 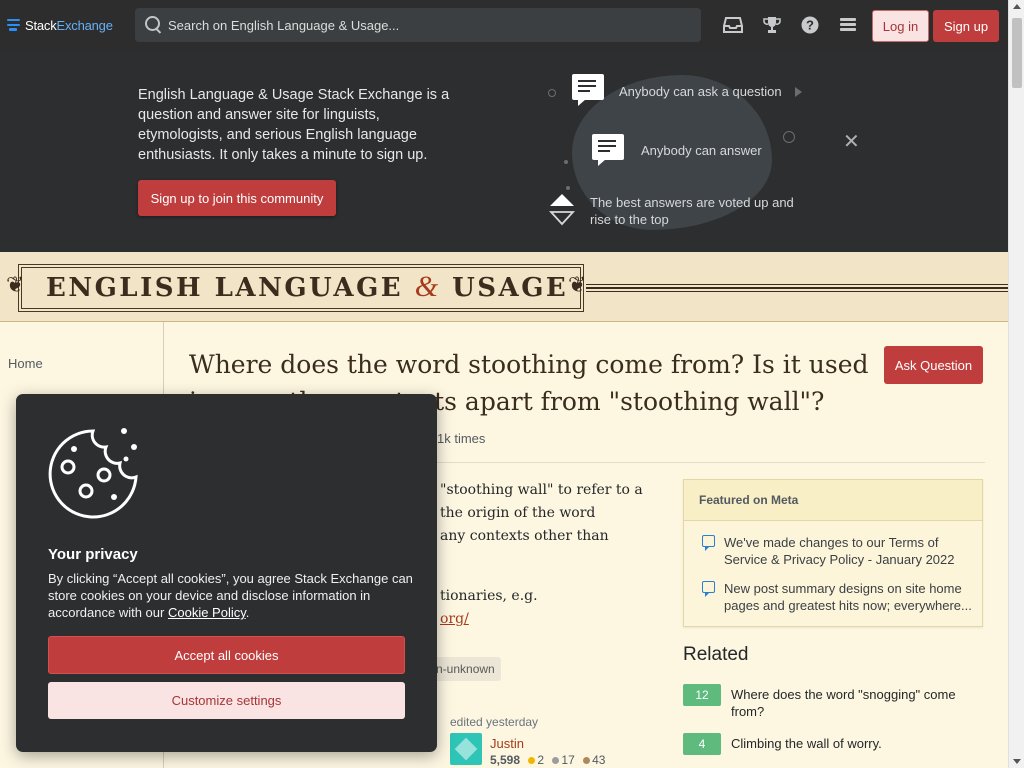 I want to click on accept-all-cookies-button: Accept all cookies, so click(x=226, y=655).